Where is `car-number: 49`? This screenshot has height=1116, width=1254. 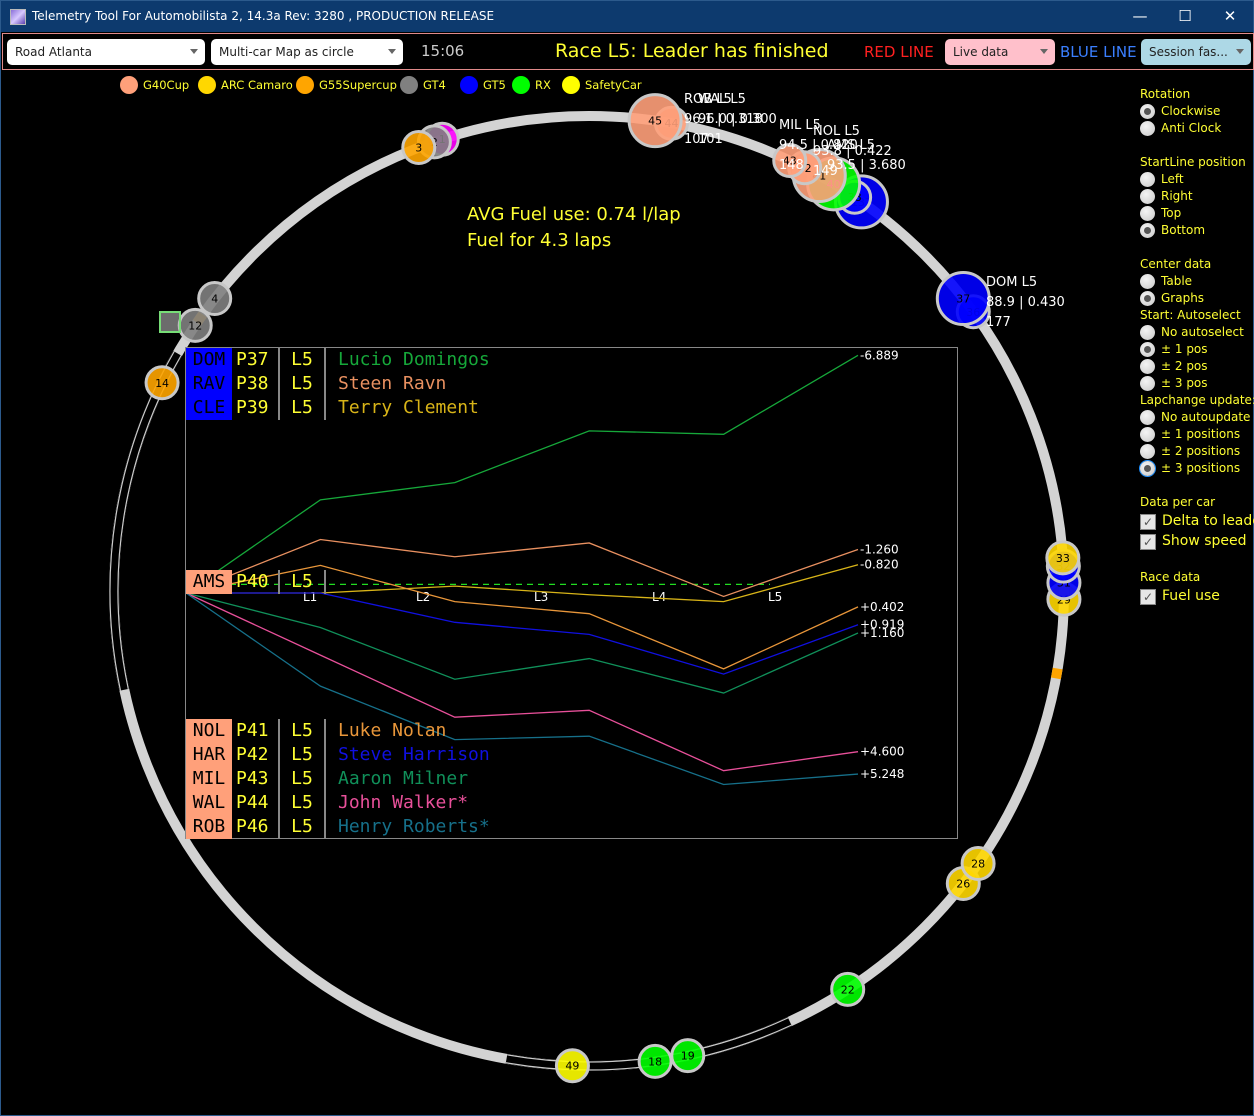
car-number: 49 is located at coordinates (572, 1066).